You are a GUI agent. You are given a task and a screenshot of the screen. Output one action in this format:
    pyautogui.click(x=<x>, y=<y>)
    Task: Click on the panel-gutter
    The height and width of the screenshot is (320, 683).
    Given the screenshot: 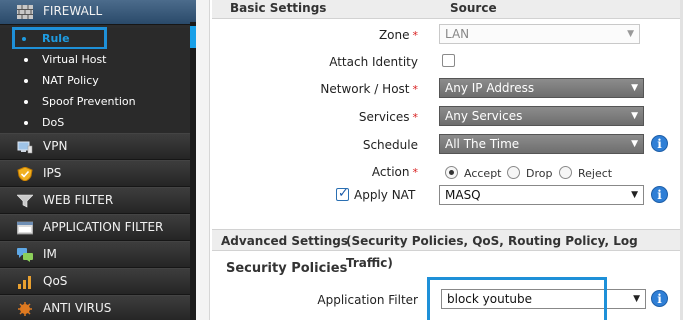 What is the action you would take?
    pyautogui.click(x=203, y=160)
    